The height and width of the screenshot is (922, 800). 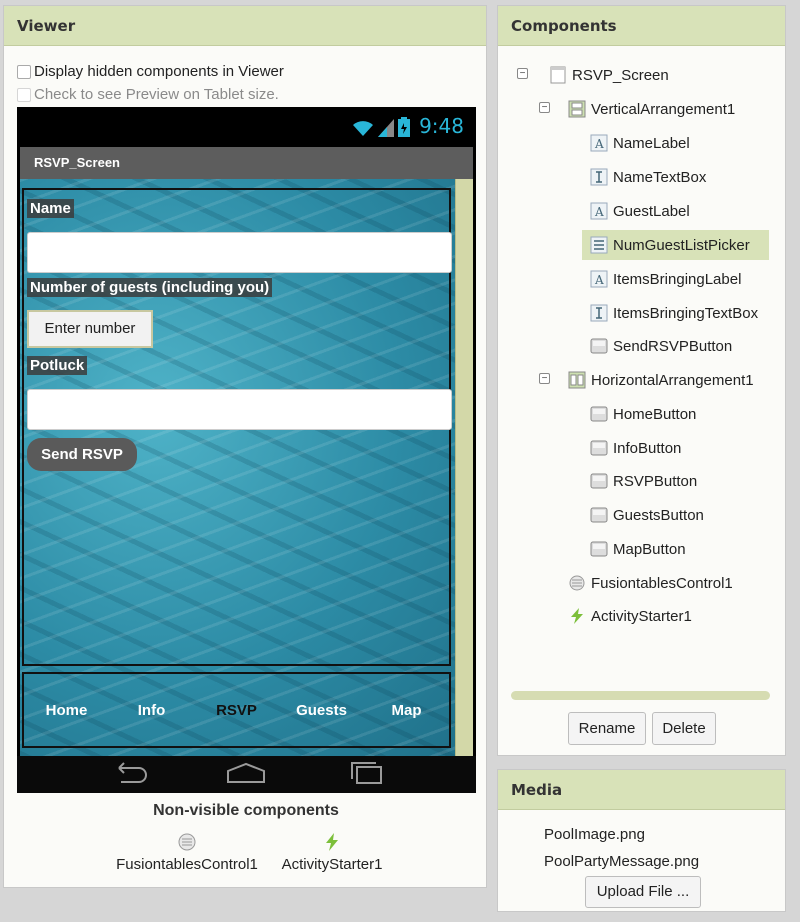 I want to click on screen-title-bar: RSVP_Screen, so click(x=246, y=163).